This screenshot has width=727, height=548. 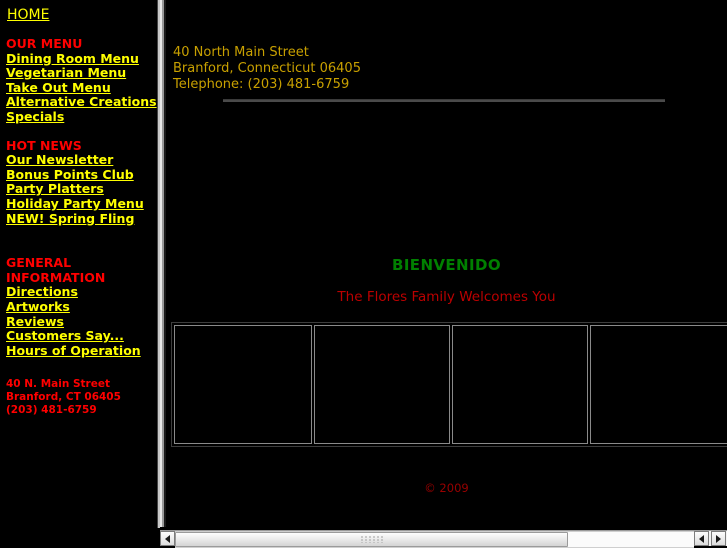 What do you see at coordinates (710, 538) in the screenshot?
I see `scrollbar-button-group` at bounding box center [710, 538].